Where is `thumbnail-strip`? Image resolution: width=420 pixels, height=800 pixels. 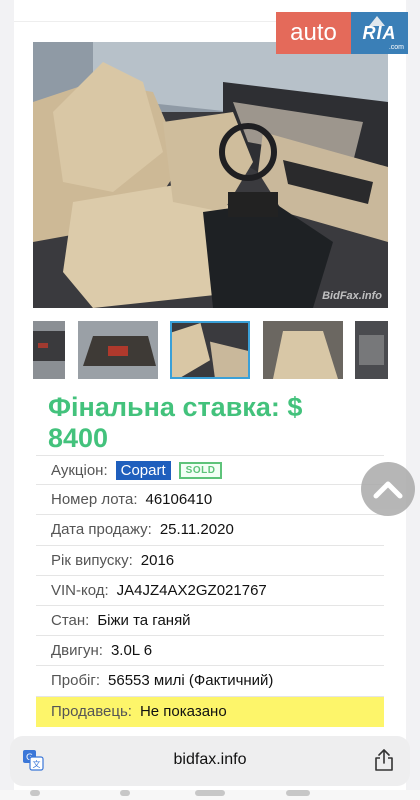 thumbnail-strip is located at coordinates (210, 350).